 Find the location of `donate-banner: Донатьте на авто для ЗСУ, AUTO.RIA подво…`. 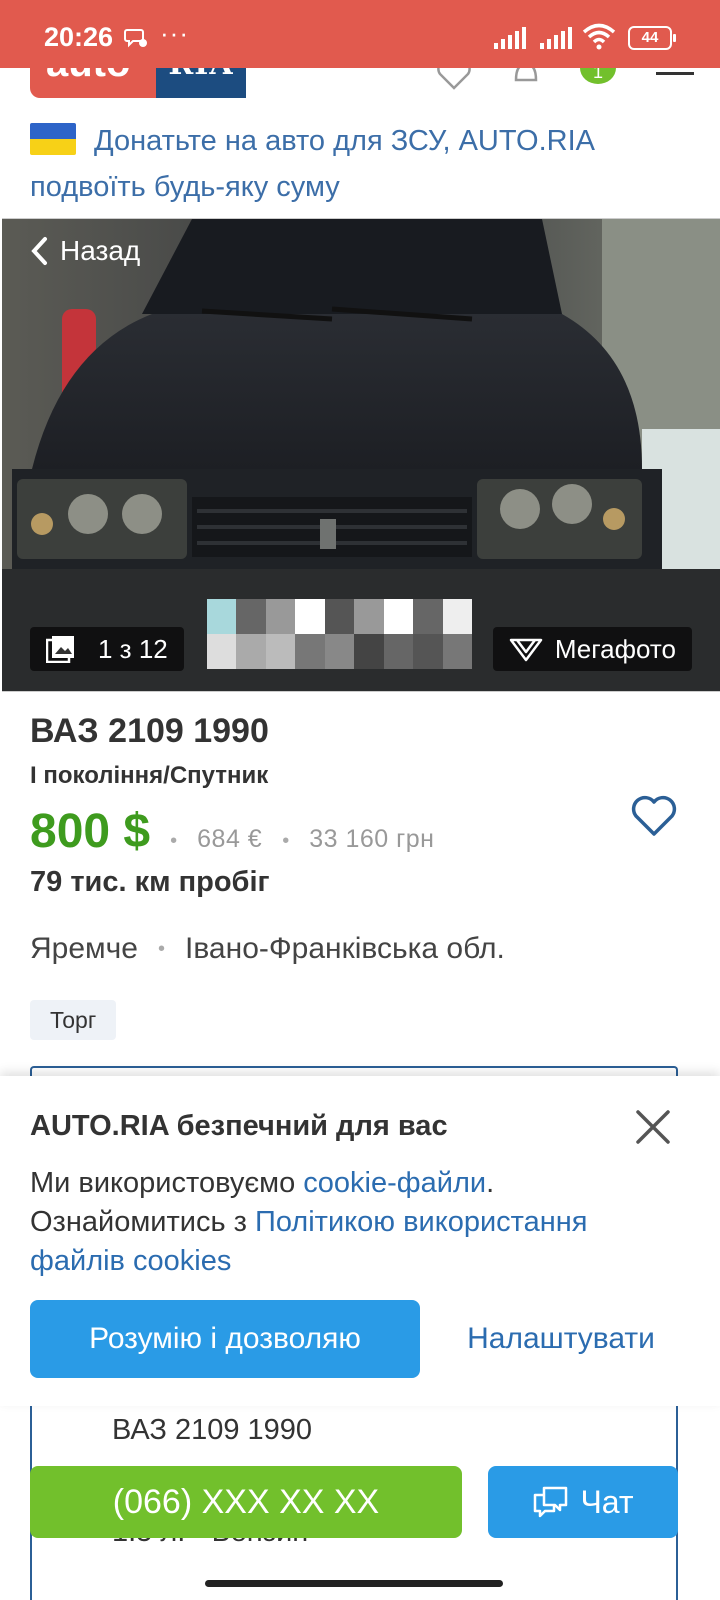

donate-banner: Донатьте на авто для ЗСУ, AUTO.RIA подво… is located at coordinates (350, 164).